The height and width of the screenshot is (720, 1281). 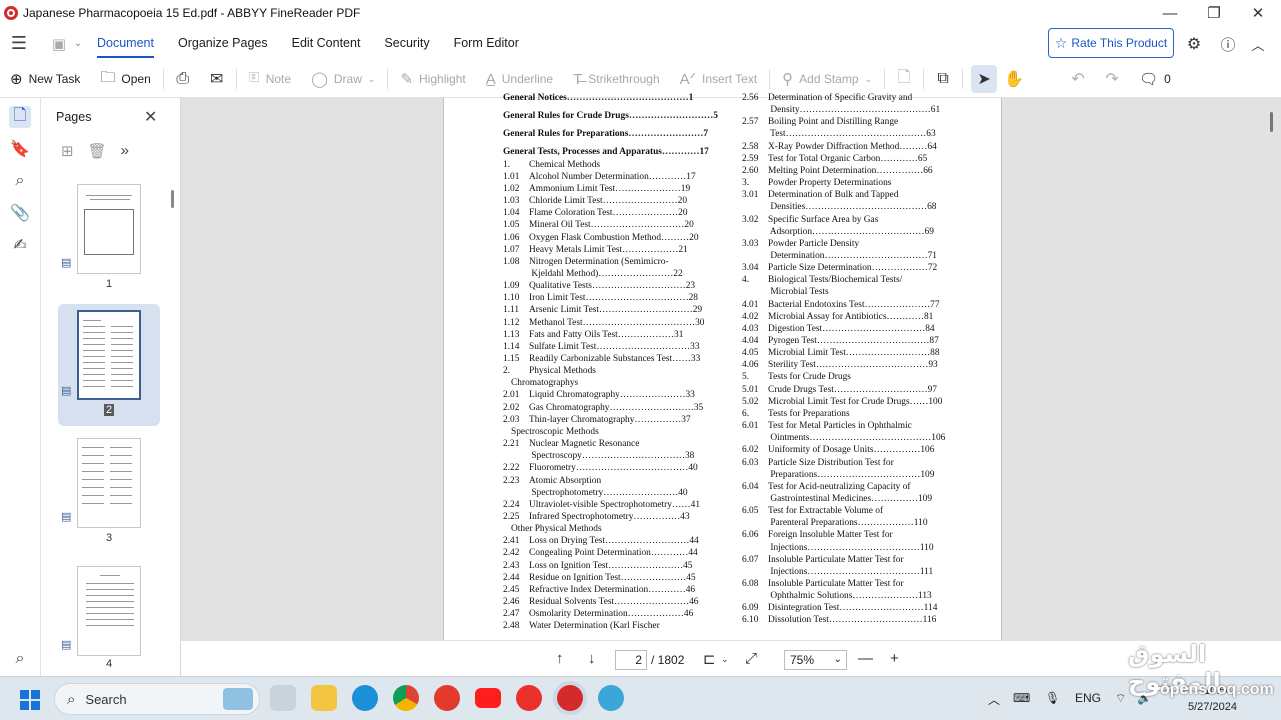 I want to click on toc-text: Bacterial Endotoxins Test…………………77, so click(x=854, y=304).